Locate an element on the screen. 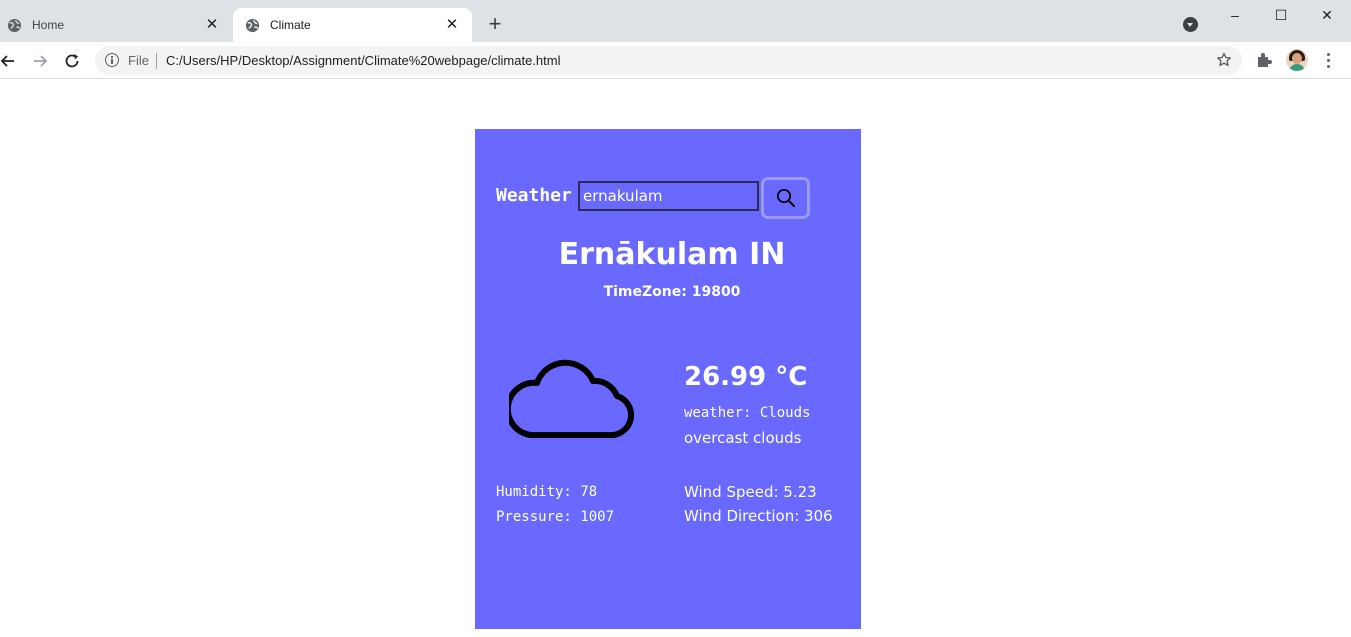 Image resolution: width=1351 pixels, height=637 pixels. humidity-text: Humidity: 78 is located at coordinates (547, 492).